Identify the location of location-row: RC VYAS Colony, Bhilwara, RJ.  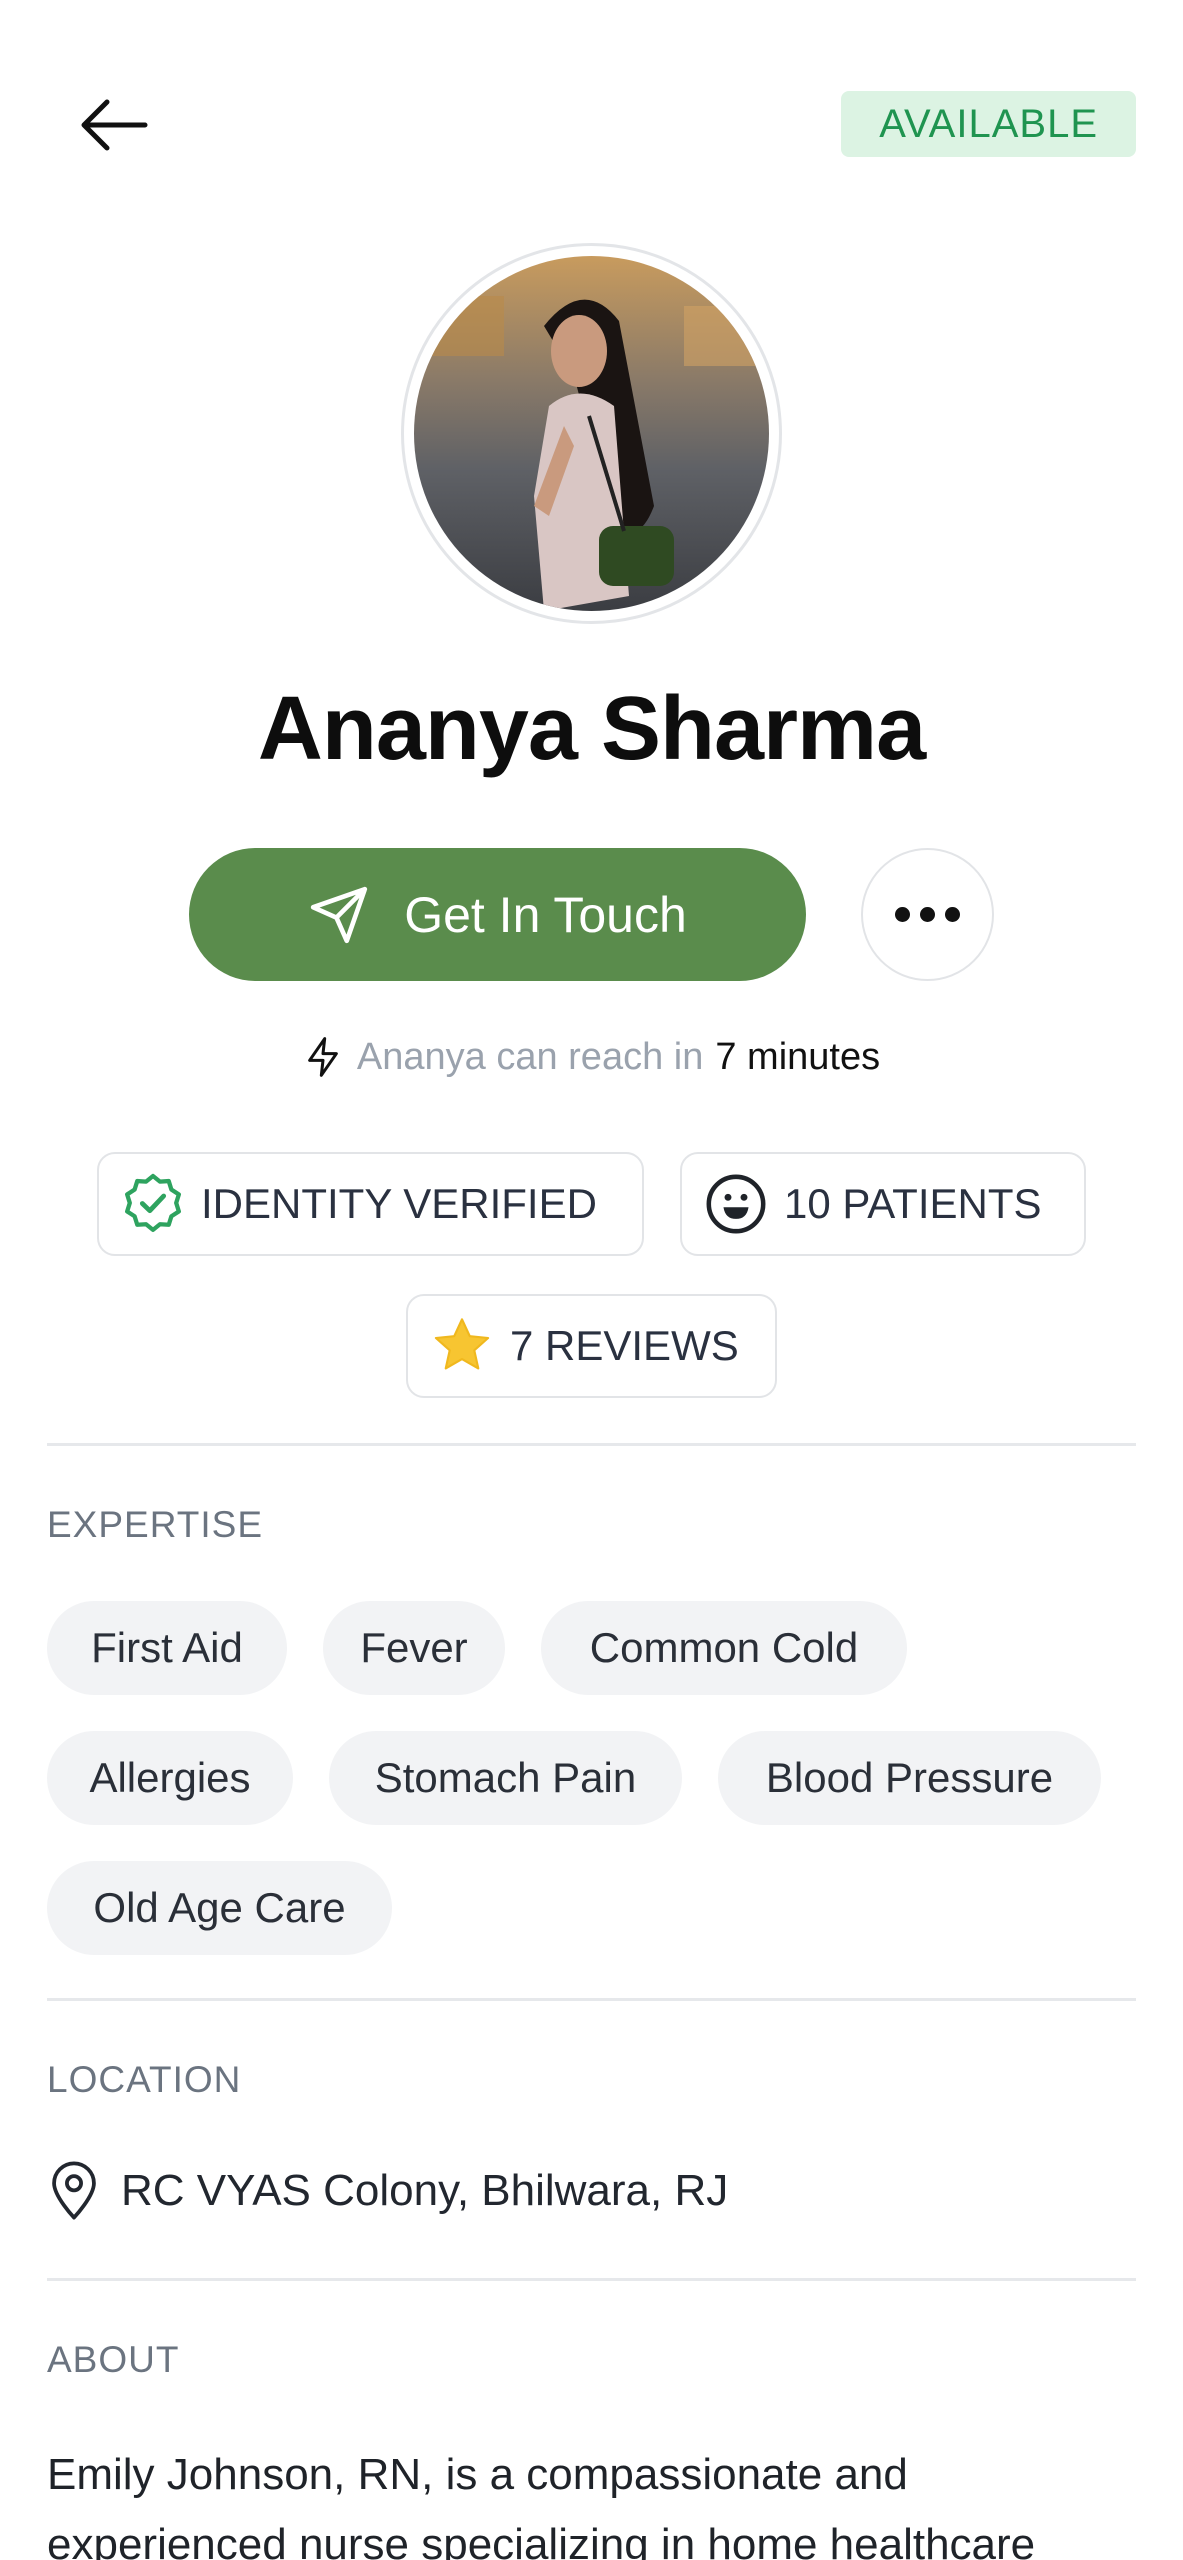
(387, 2191).